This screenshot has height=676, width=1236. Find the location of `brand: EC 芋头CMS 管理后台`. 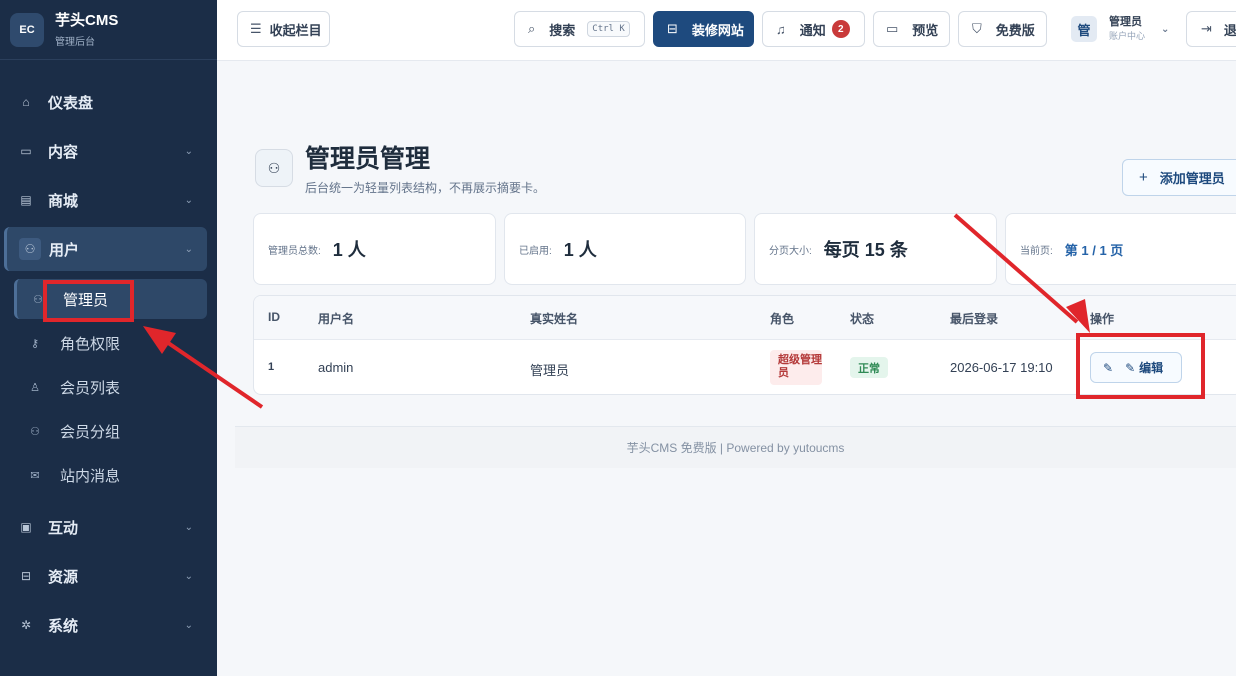

brand: EC 芋头CMS 管理后台 is located at coordinates (108, 30).